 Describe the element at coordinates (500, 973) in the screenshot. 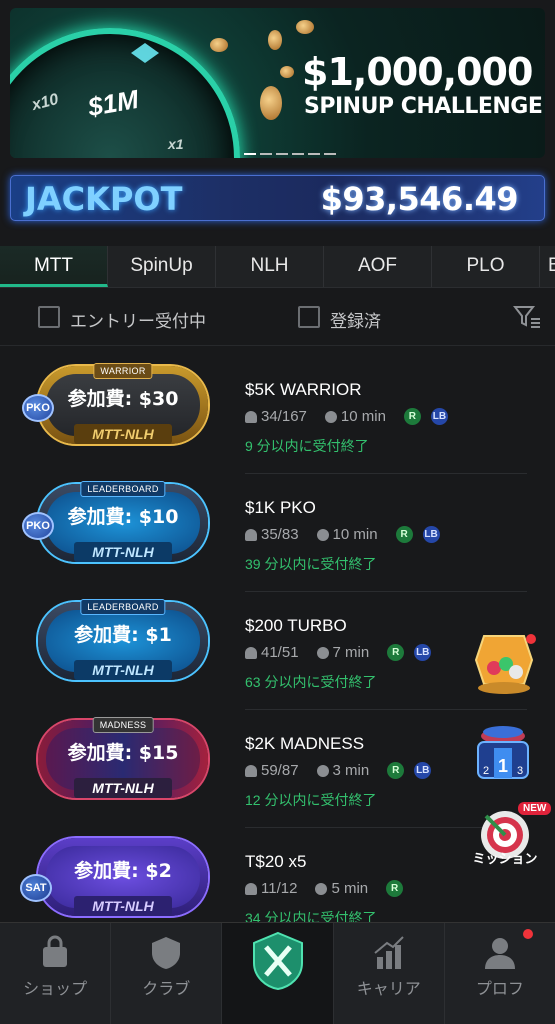

I see `nav-profile: プロフ` at that location.